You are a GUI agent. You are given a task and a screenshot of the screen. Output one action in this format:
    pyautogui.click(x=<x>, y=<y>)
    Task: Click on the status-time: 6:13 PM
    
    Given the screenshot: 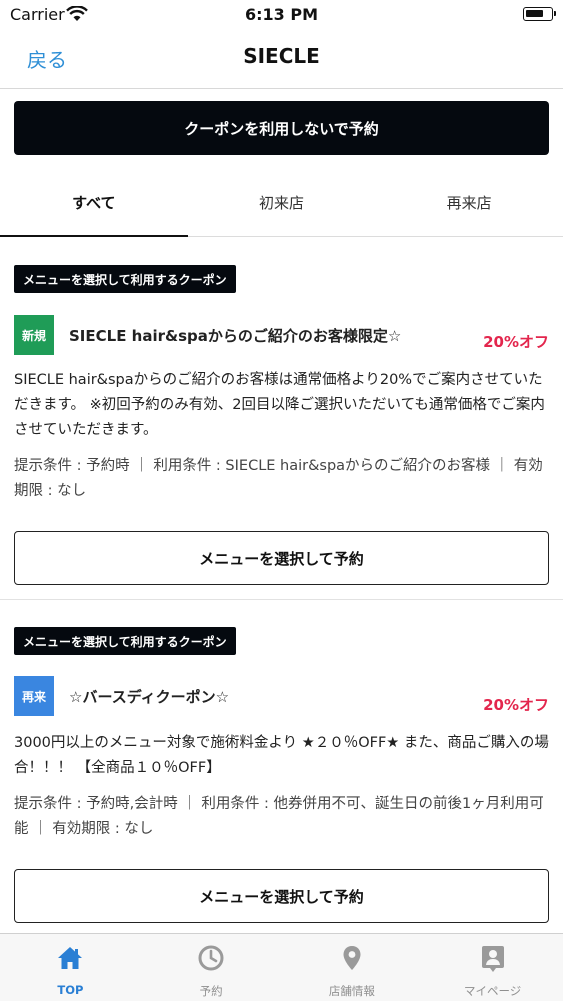 What is the action you would take?
    pyautogui.click(x=281, y=14)
    